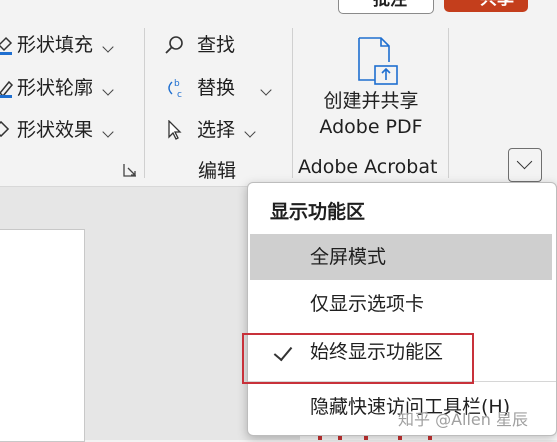  Describe the element at coordinates (463, 419) in the screenshot. I see `watermark: 知乎 @Allen 星辰` at that location.